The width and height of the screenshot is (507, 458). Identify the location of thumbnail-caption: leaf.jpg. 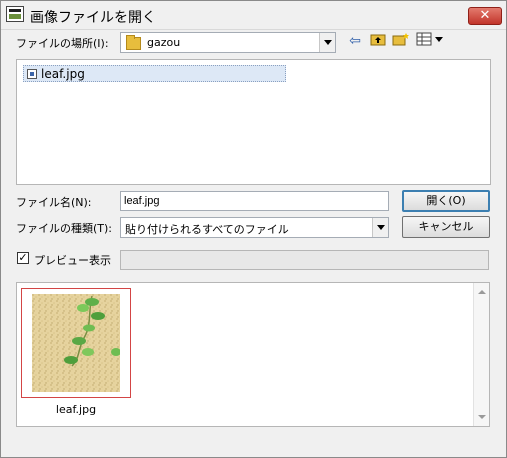
(76, 409).